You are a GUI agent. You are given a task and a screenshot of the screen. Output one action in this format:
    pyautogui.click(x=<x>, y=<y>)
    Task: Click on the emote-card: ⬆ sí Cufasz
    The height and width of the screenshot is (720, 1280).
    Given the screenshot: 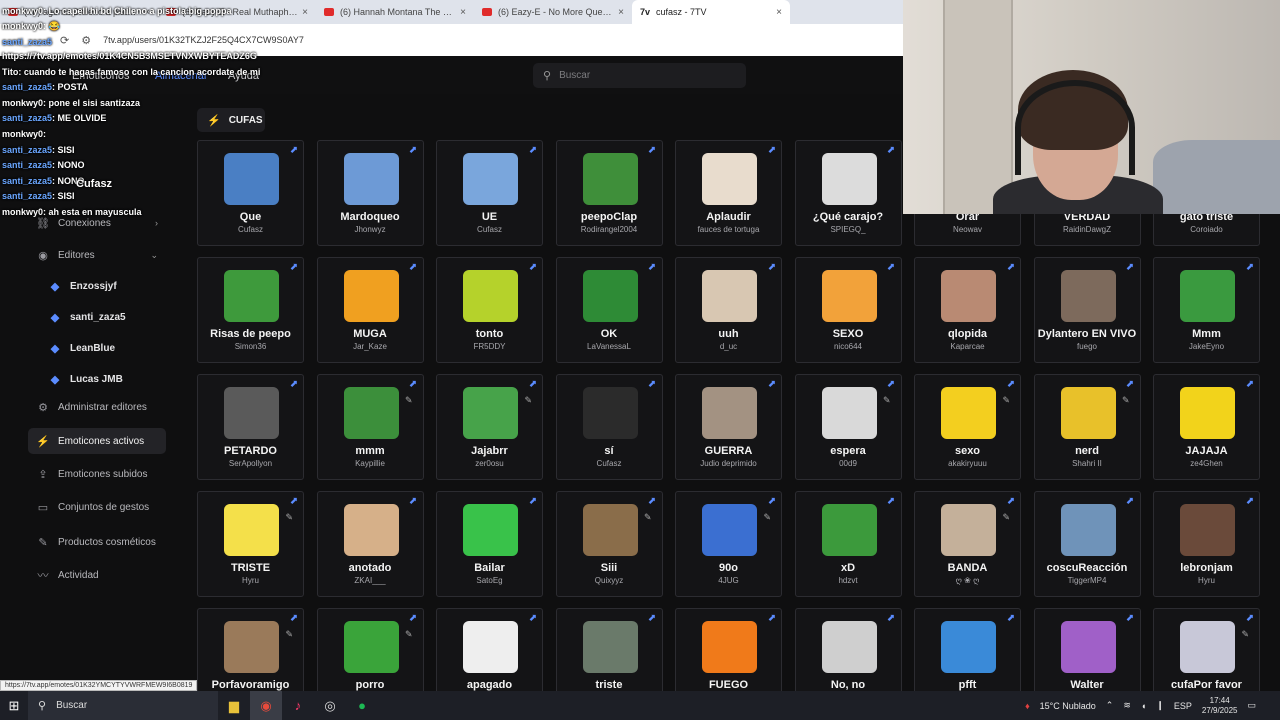 What is the action you would take?
    pyautogui.click(x=609, y=427)
    